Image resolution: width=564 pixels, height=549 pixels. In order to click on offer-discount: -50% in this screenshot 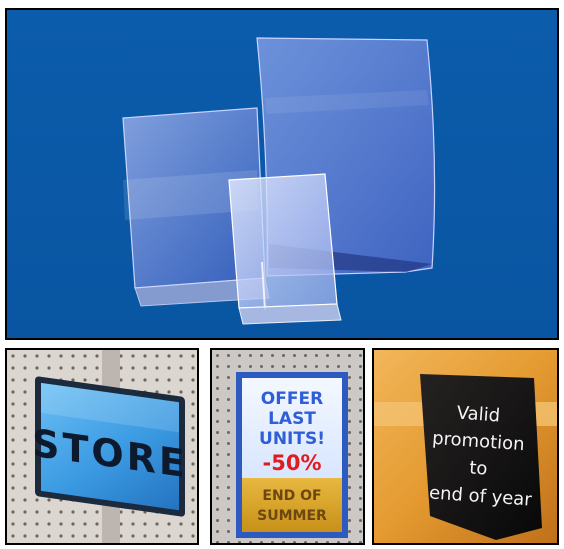, I will do `click(292, 463)`.